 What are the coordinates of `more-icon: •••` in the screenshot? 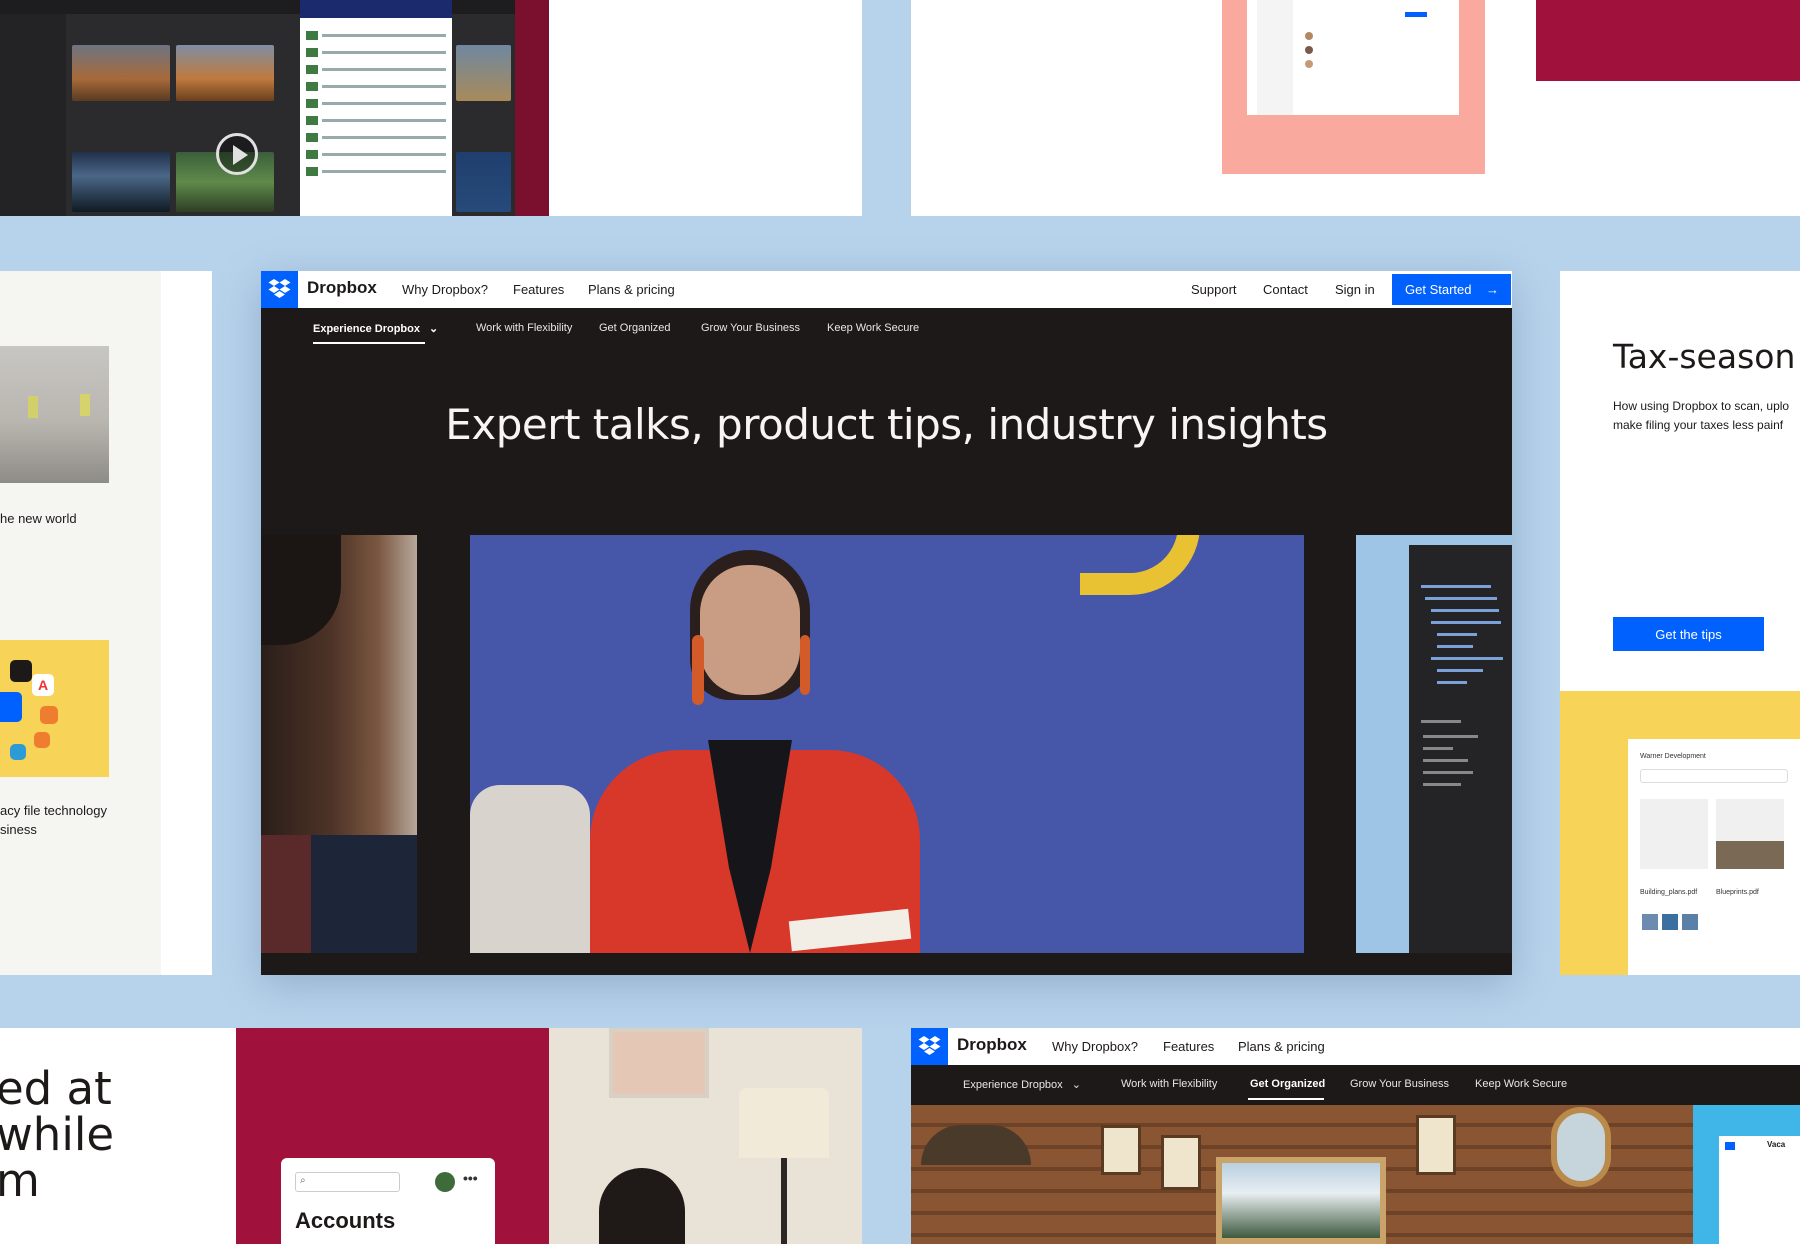 It's located at (470, 1178).